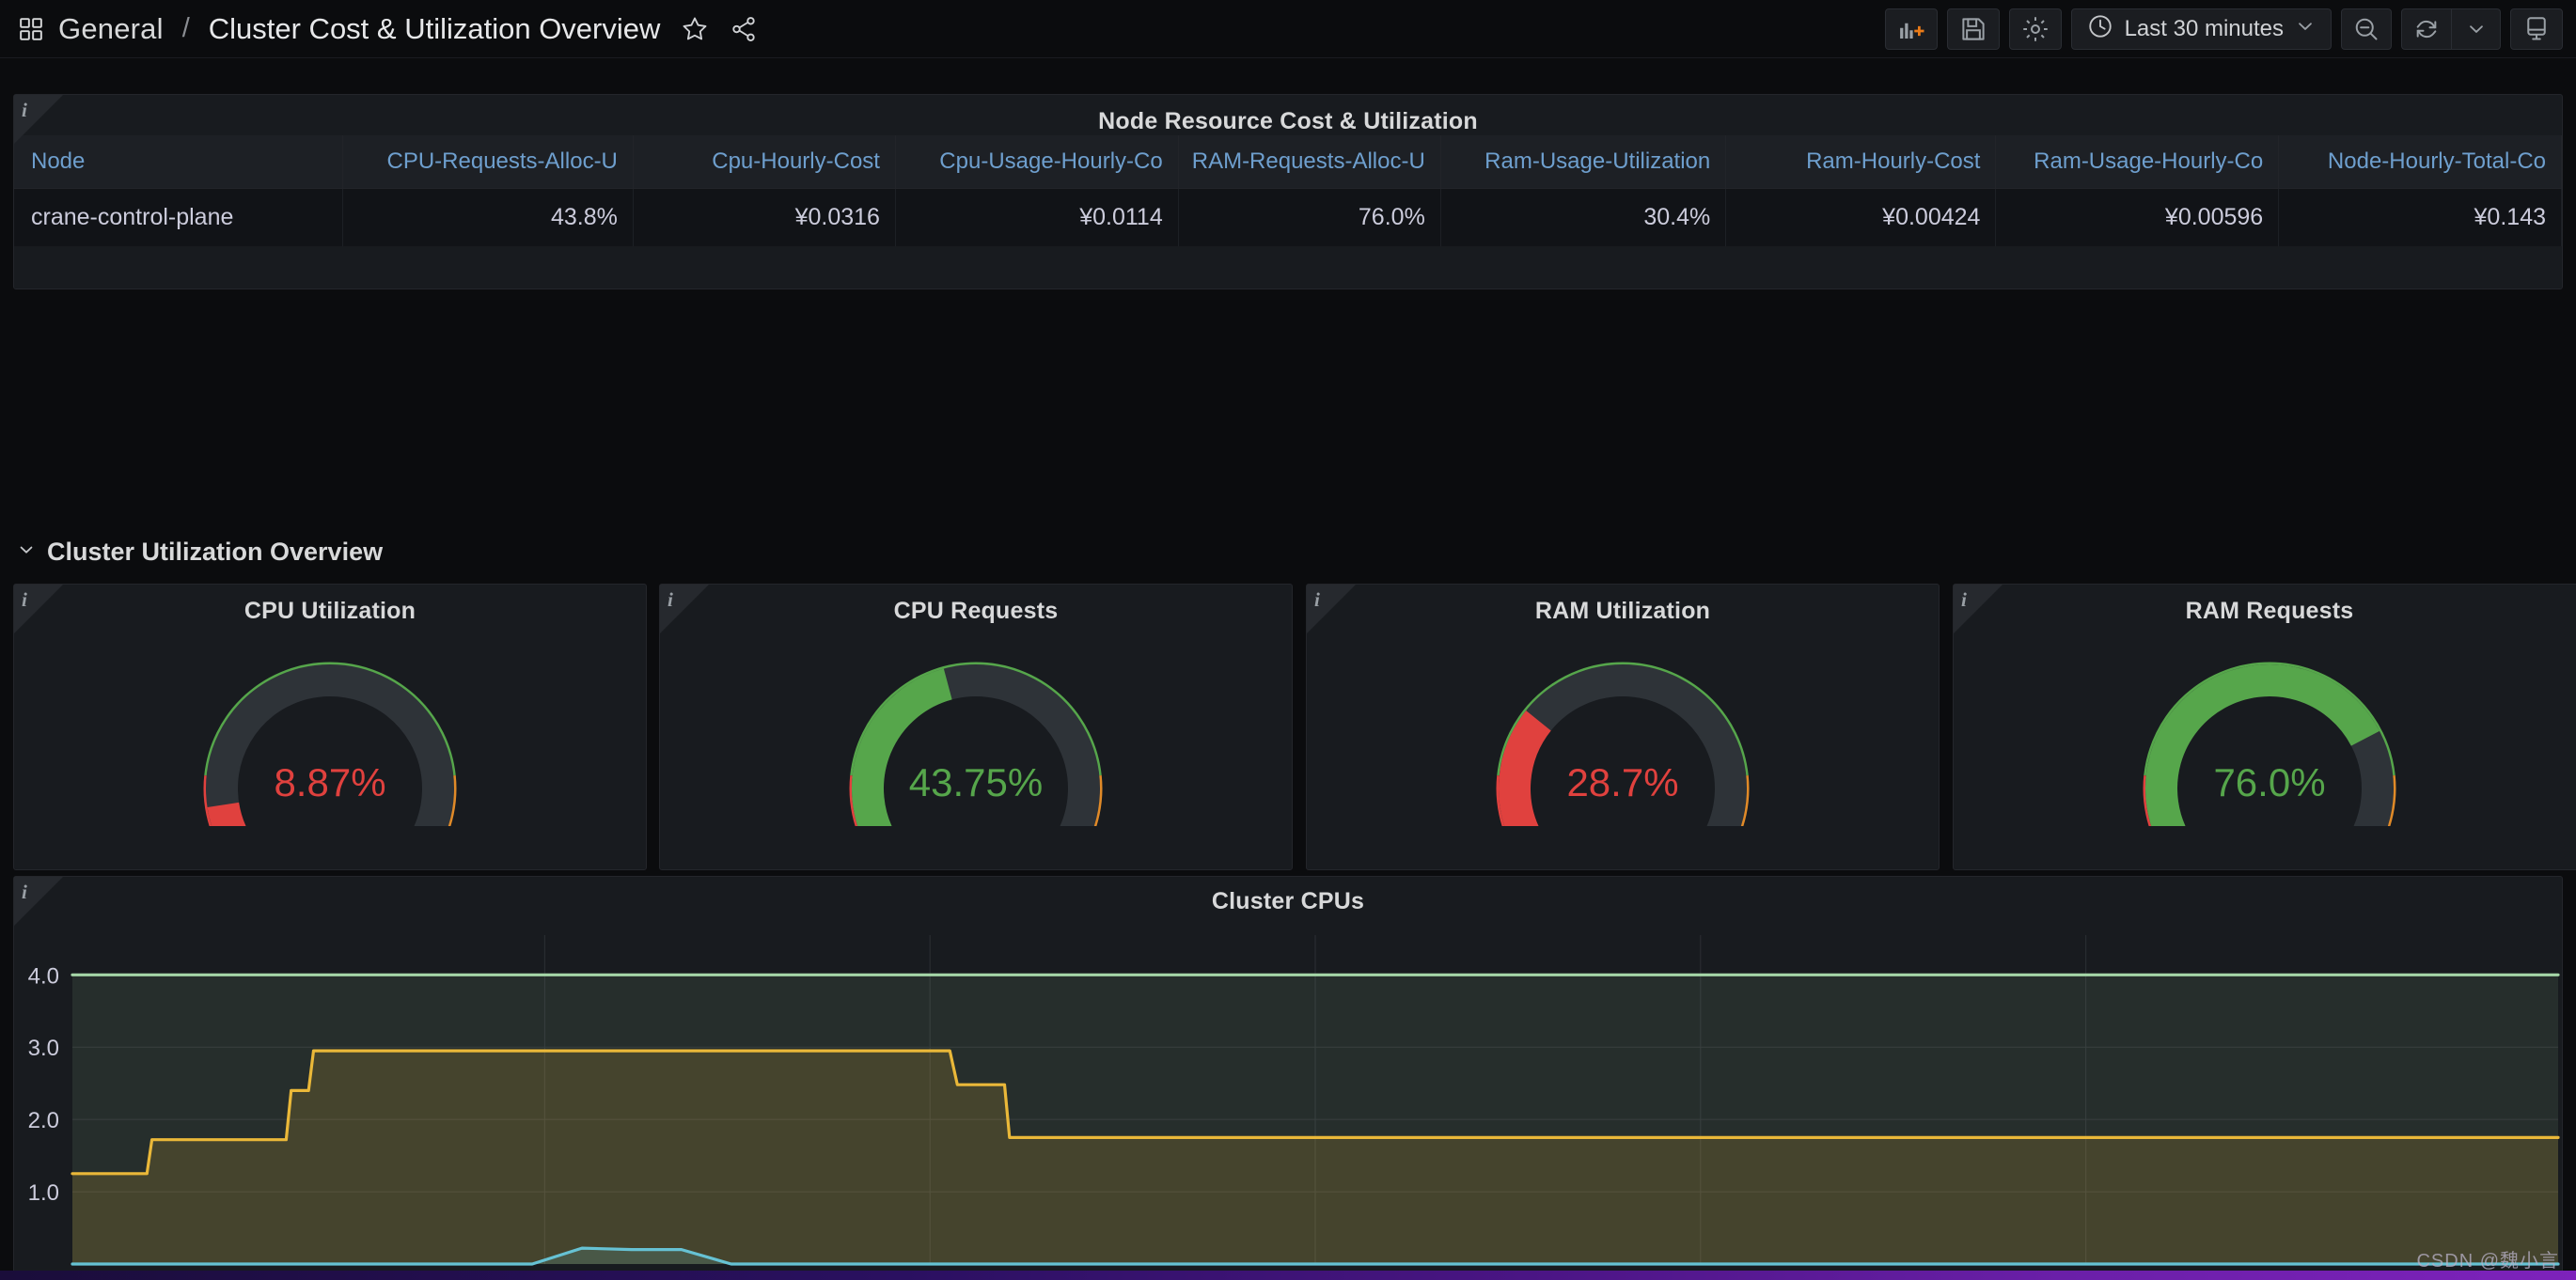  Describe the element at coordinates (1623, 739) in the screenshot. I see `gauge-visual: 28.7%` at that location.